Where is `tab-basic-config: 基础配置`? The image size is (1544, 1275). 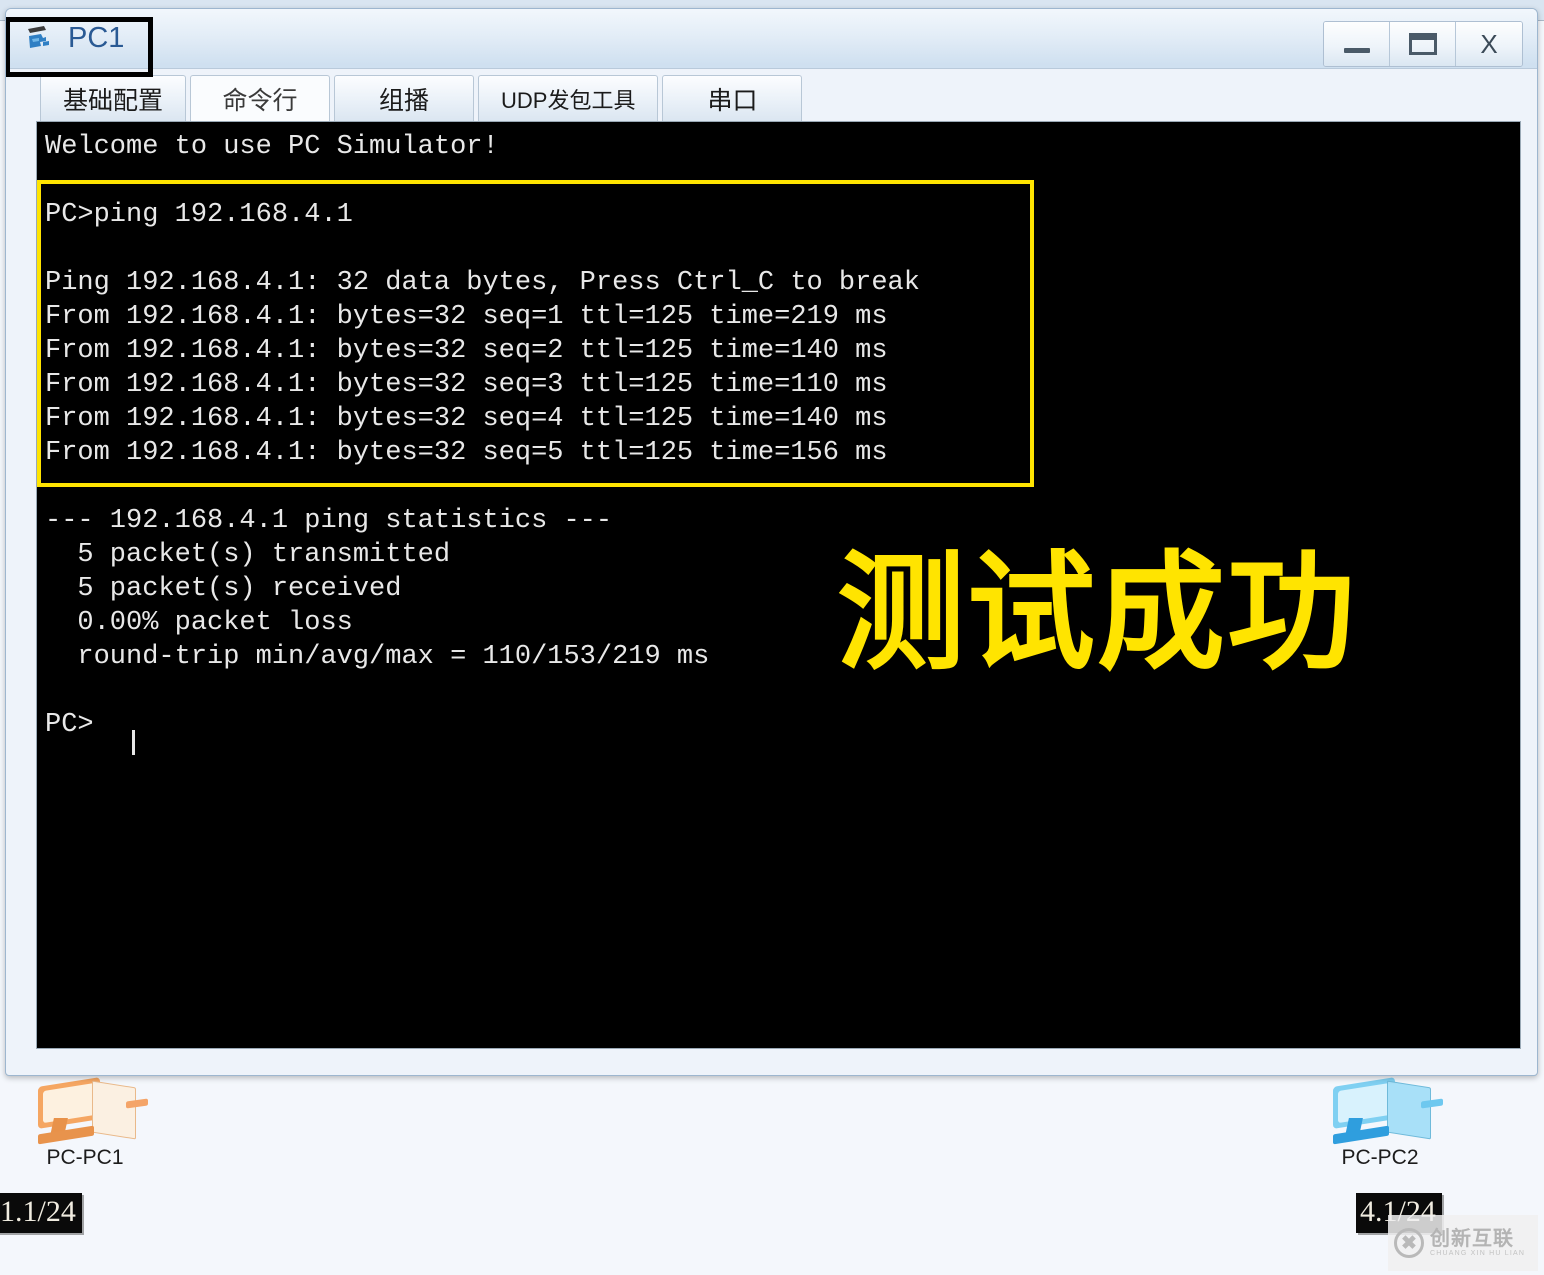 tab-basic-config: 基础配置 is located at coordinates (113, 98).